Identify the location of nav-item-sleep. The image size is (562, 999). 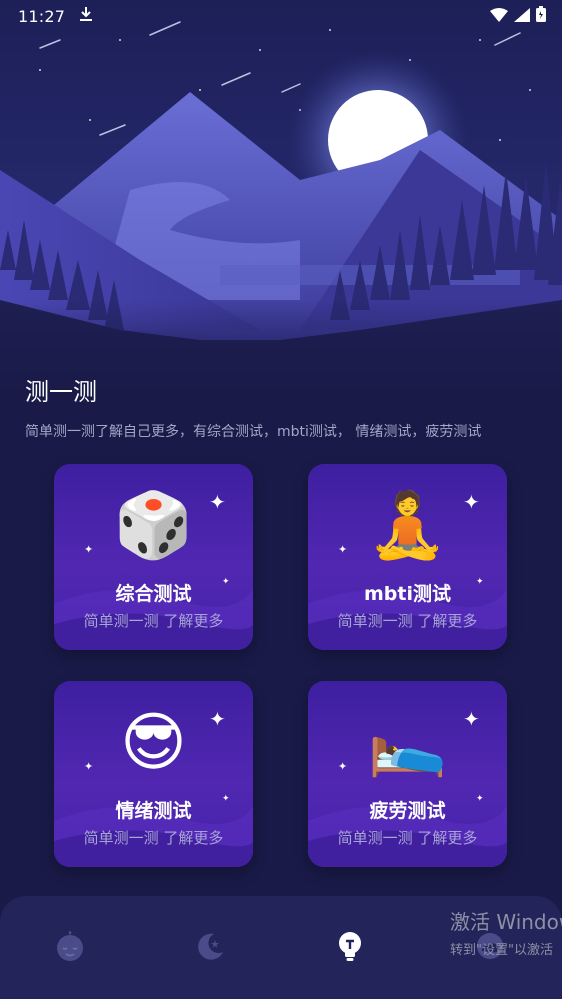
(70, 948).